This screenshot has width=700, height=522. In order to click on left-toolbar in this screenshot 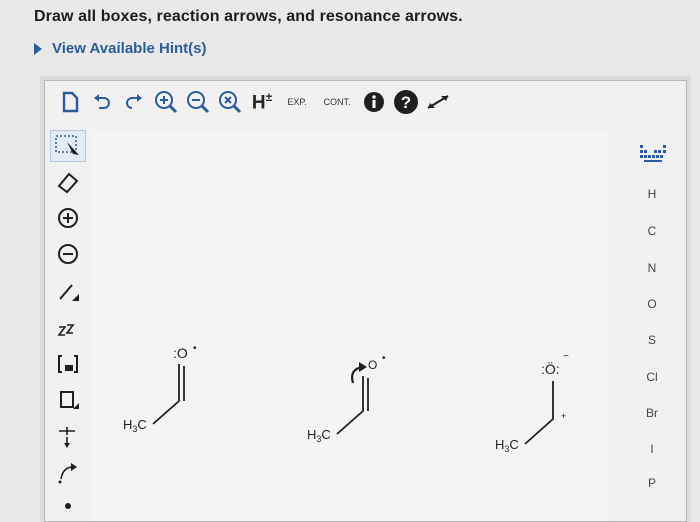, I will do `click(68, 325)`.